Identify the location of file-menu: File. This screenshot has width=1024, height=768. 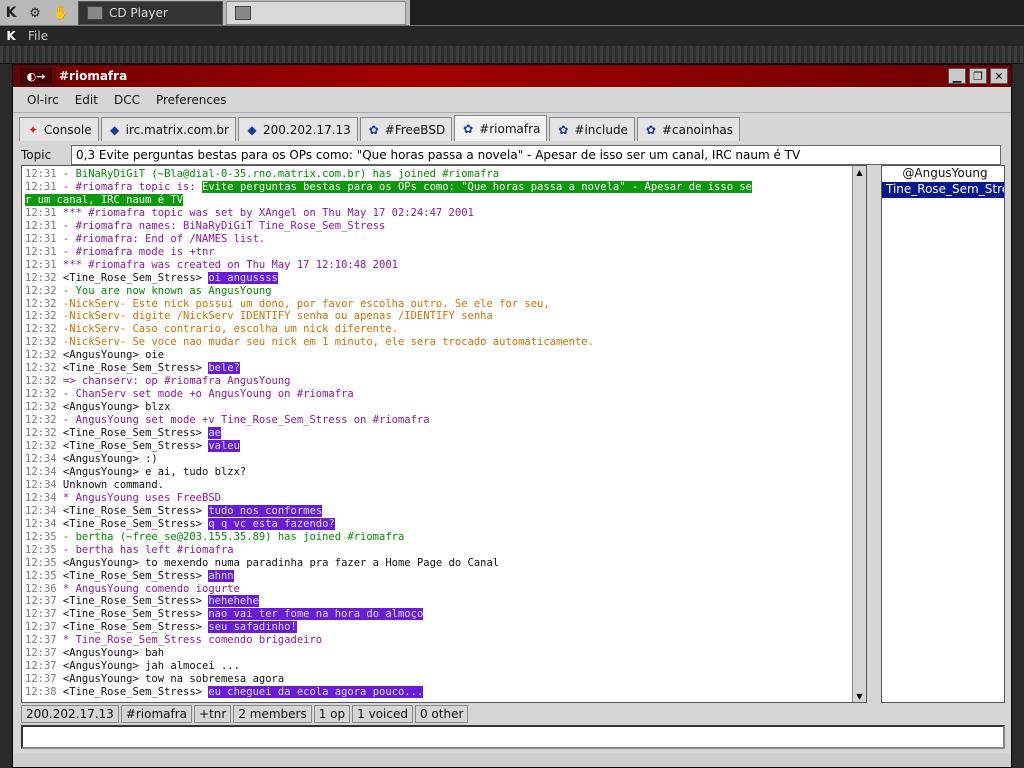
(38, 36).